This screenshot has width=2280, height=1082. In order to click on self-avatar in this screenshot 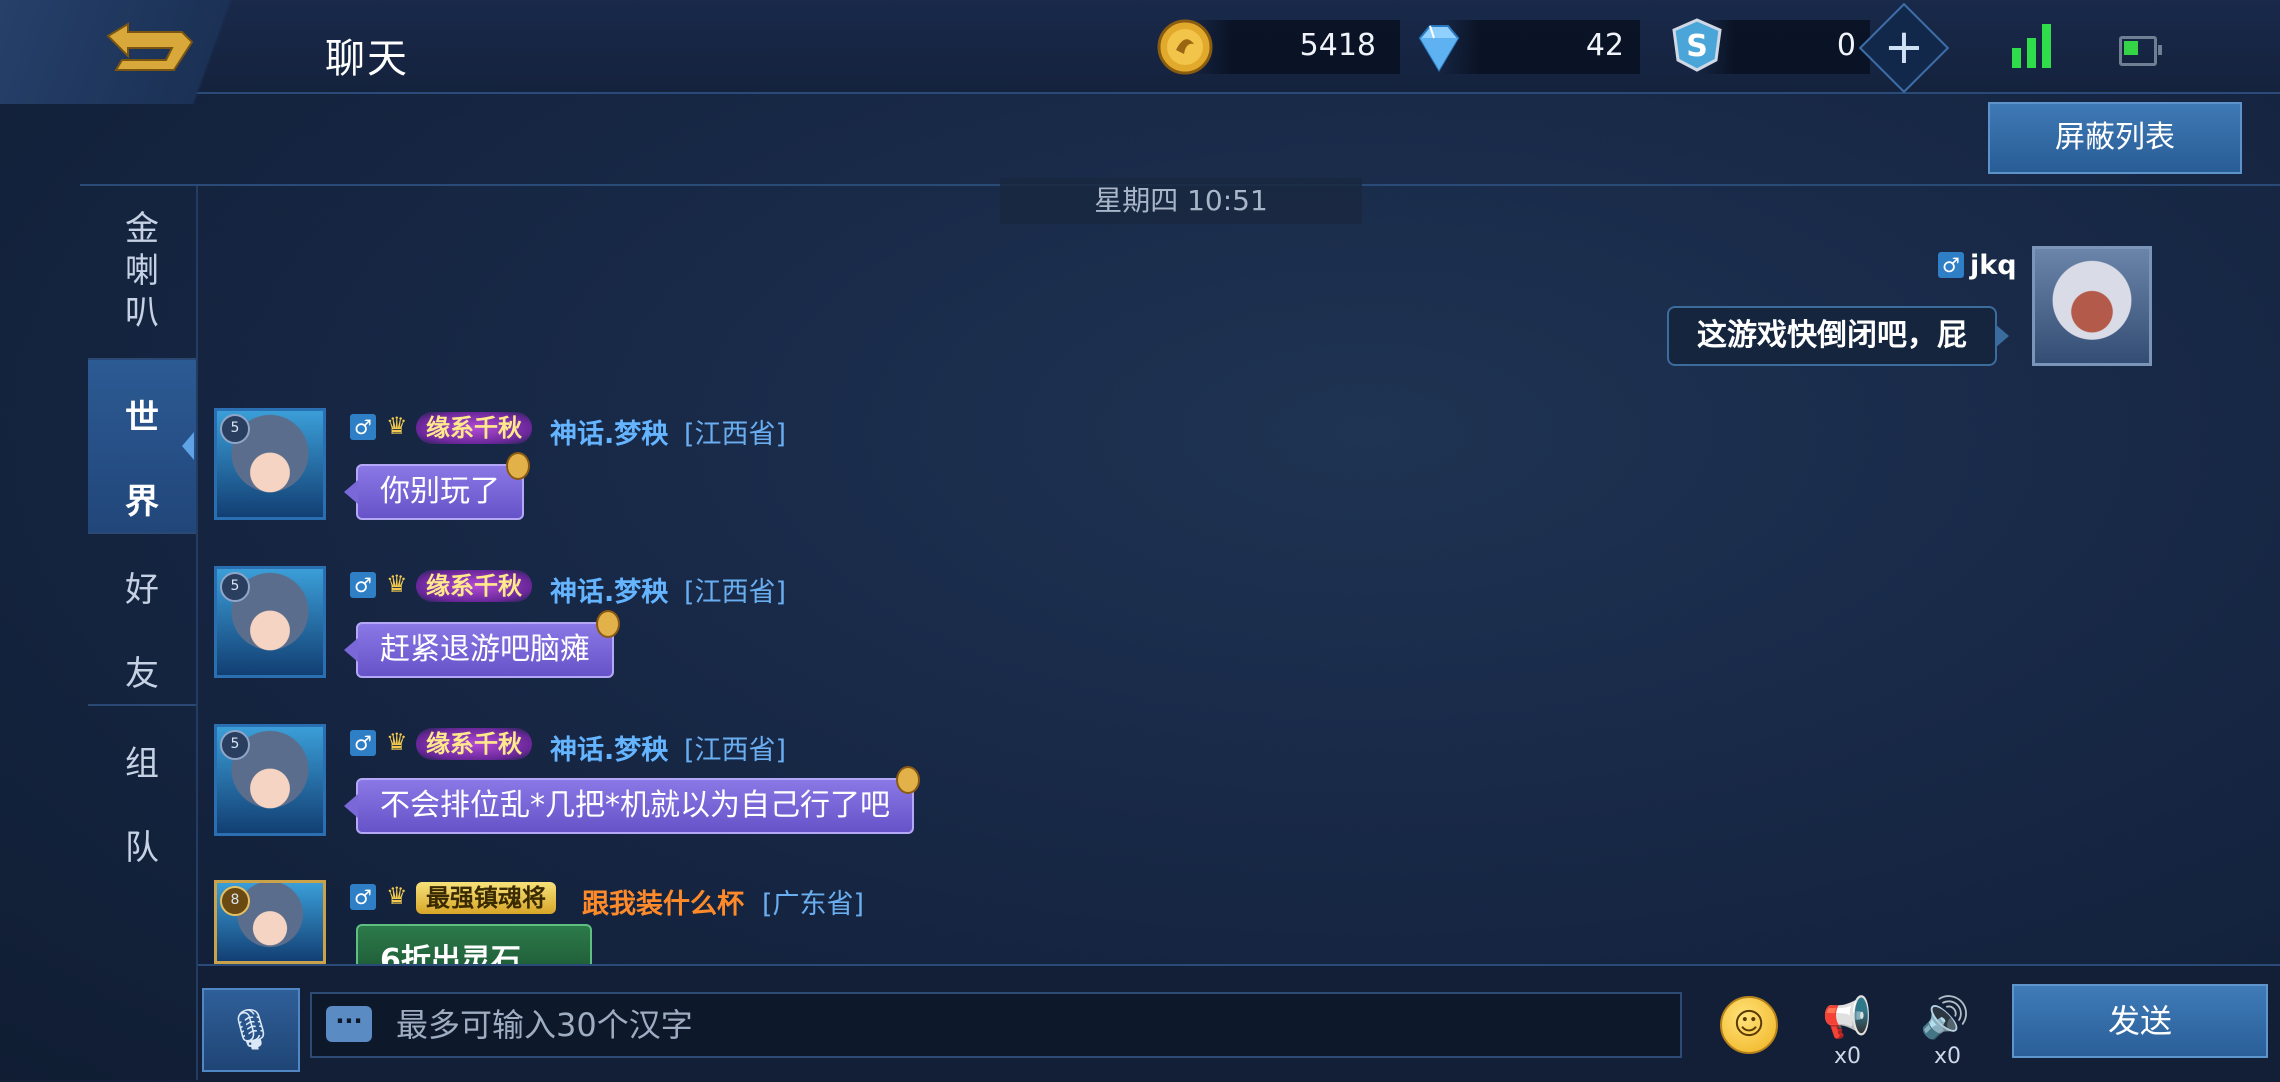, I will do `click(2092, 306)`.